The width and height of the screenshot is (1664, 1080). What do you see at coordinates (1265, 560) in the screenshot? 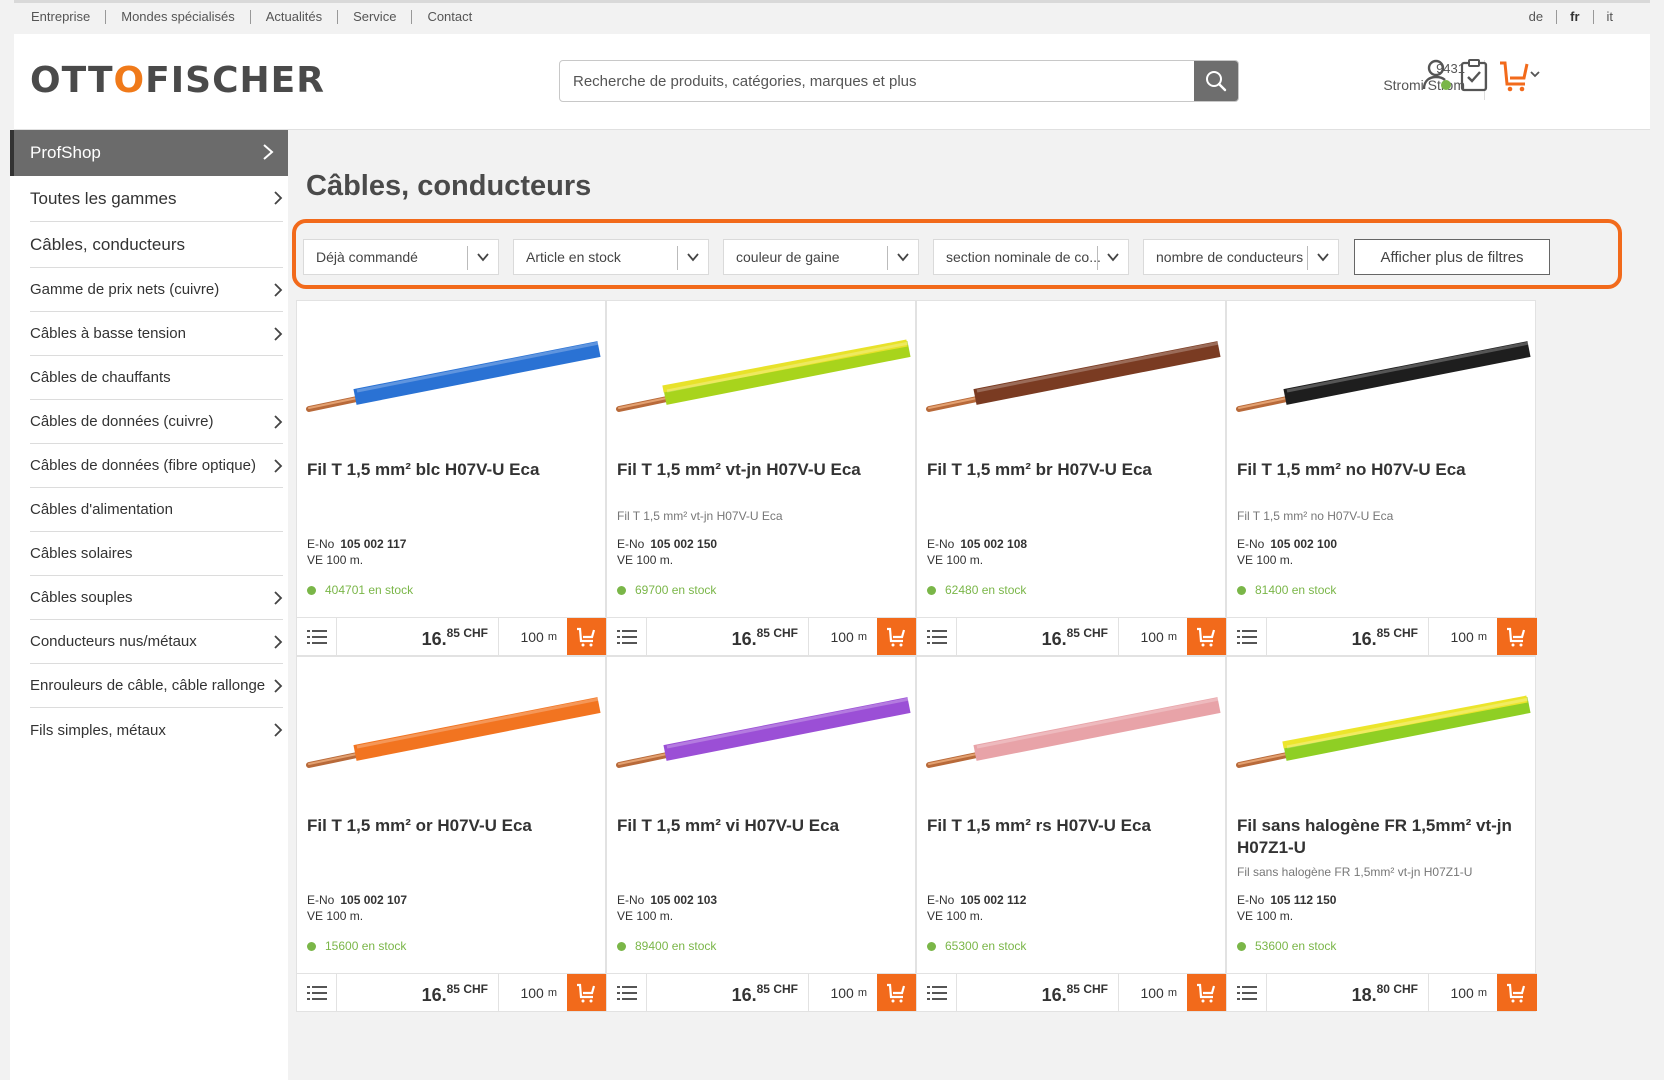
I see `product-ve: VE 100 m.` at bounding box center [1265, 560].